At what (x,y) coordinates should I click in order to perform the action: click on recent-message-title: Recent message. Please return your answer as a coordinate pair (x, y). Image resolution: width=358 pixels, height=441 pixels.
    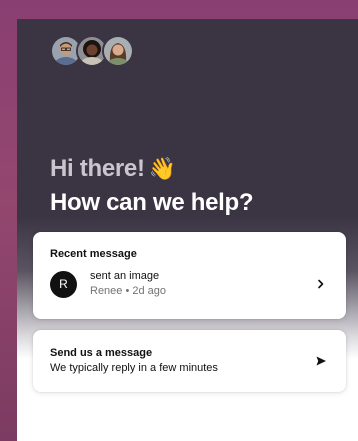
    Looking at the image, I should click on (93, 254).